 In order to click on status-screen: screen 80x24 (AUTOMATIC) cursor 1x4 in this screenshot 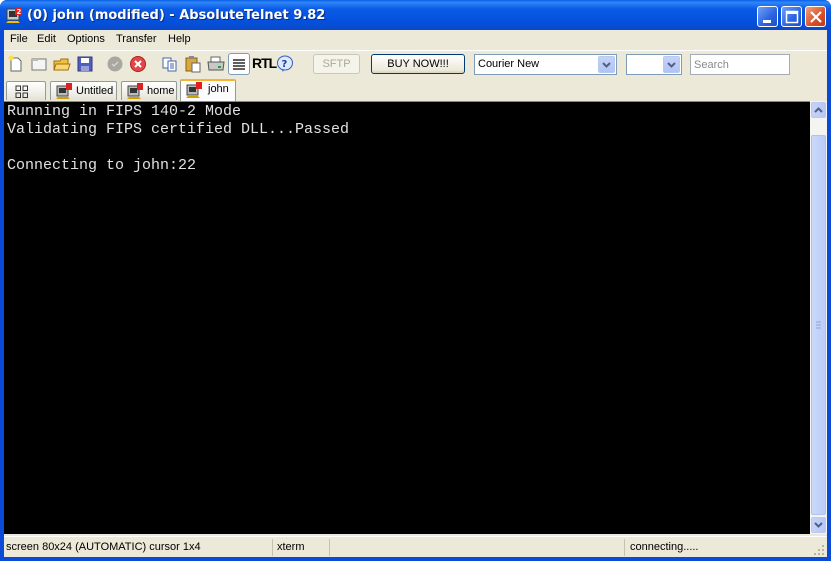, I will do `click(138, 547)`.